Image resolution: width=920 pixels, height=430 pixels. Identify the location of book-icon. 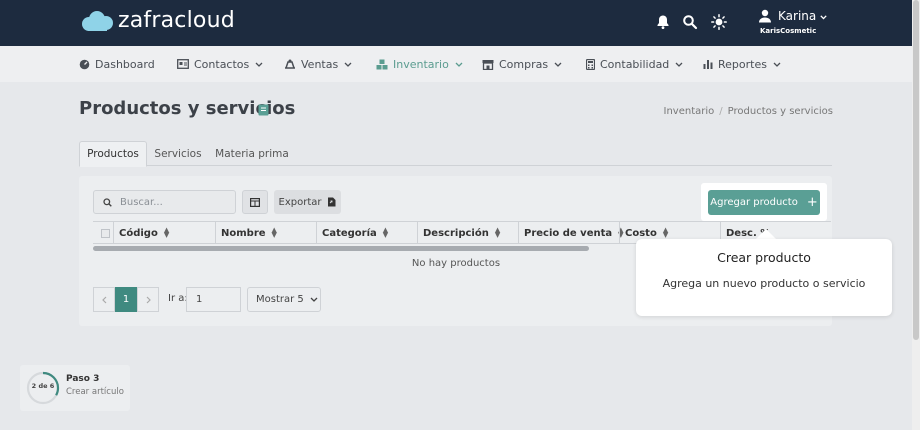
(263, 110).